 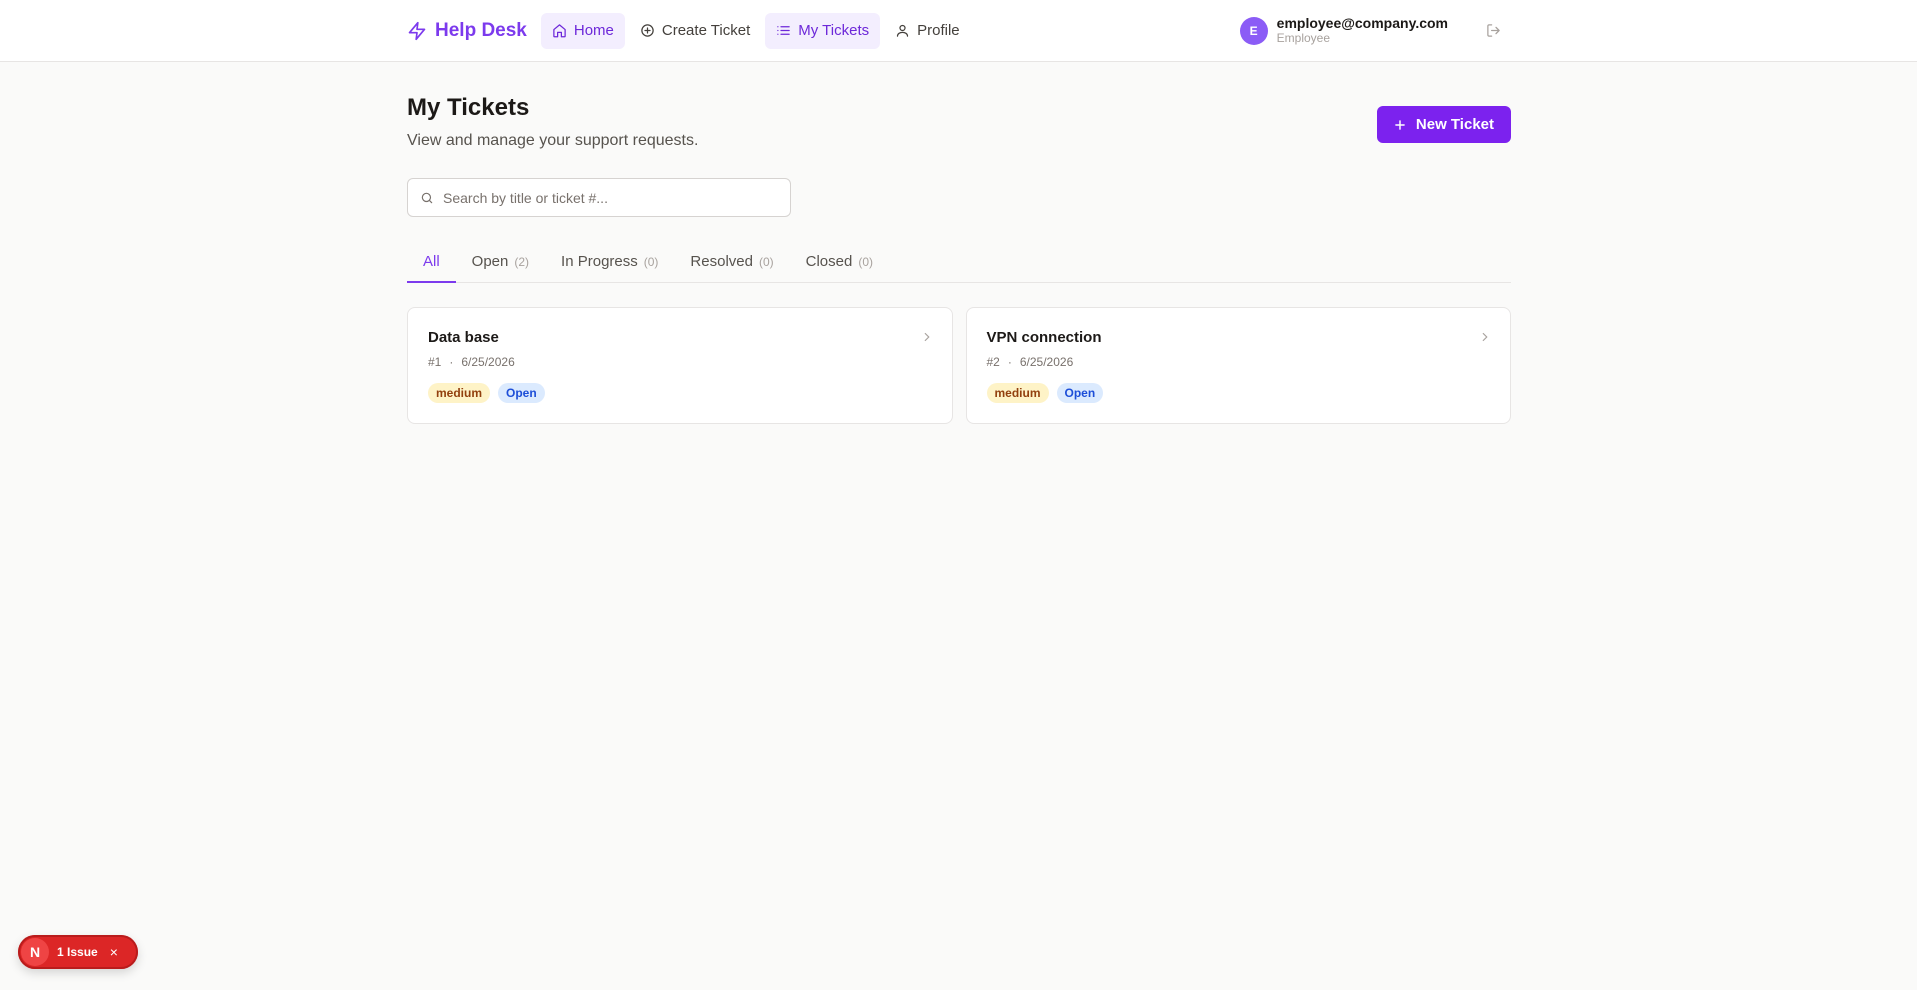 I want to click on tab-in-progress-count: (0), so click(x=651, y=261).